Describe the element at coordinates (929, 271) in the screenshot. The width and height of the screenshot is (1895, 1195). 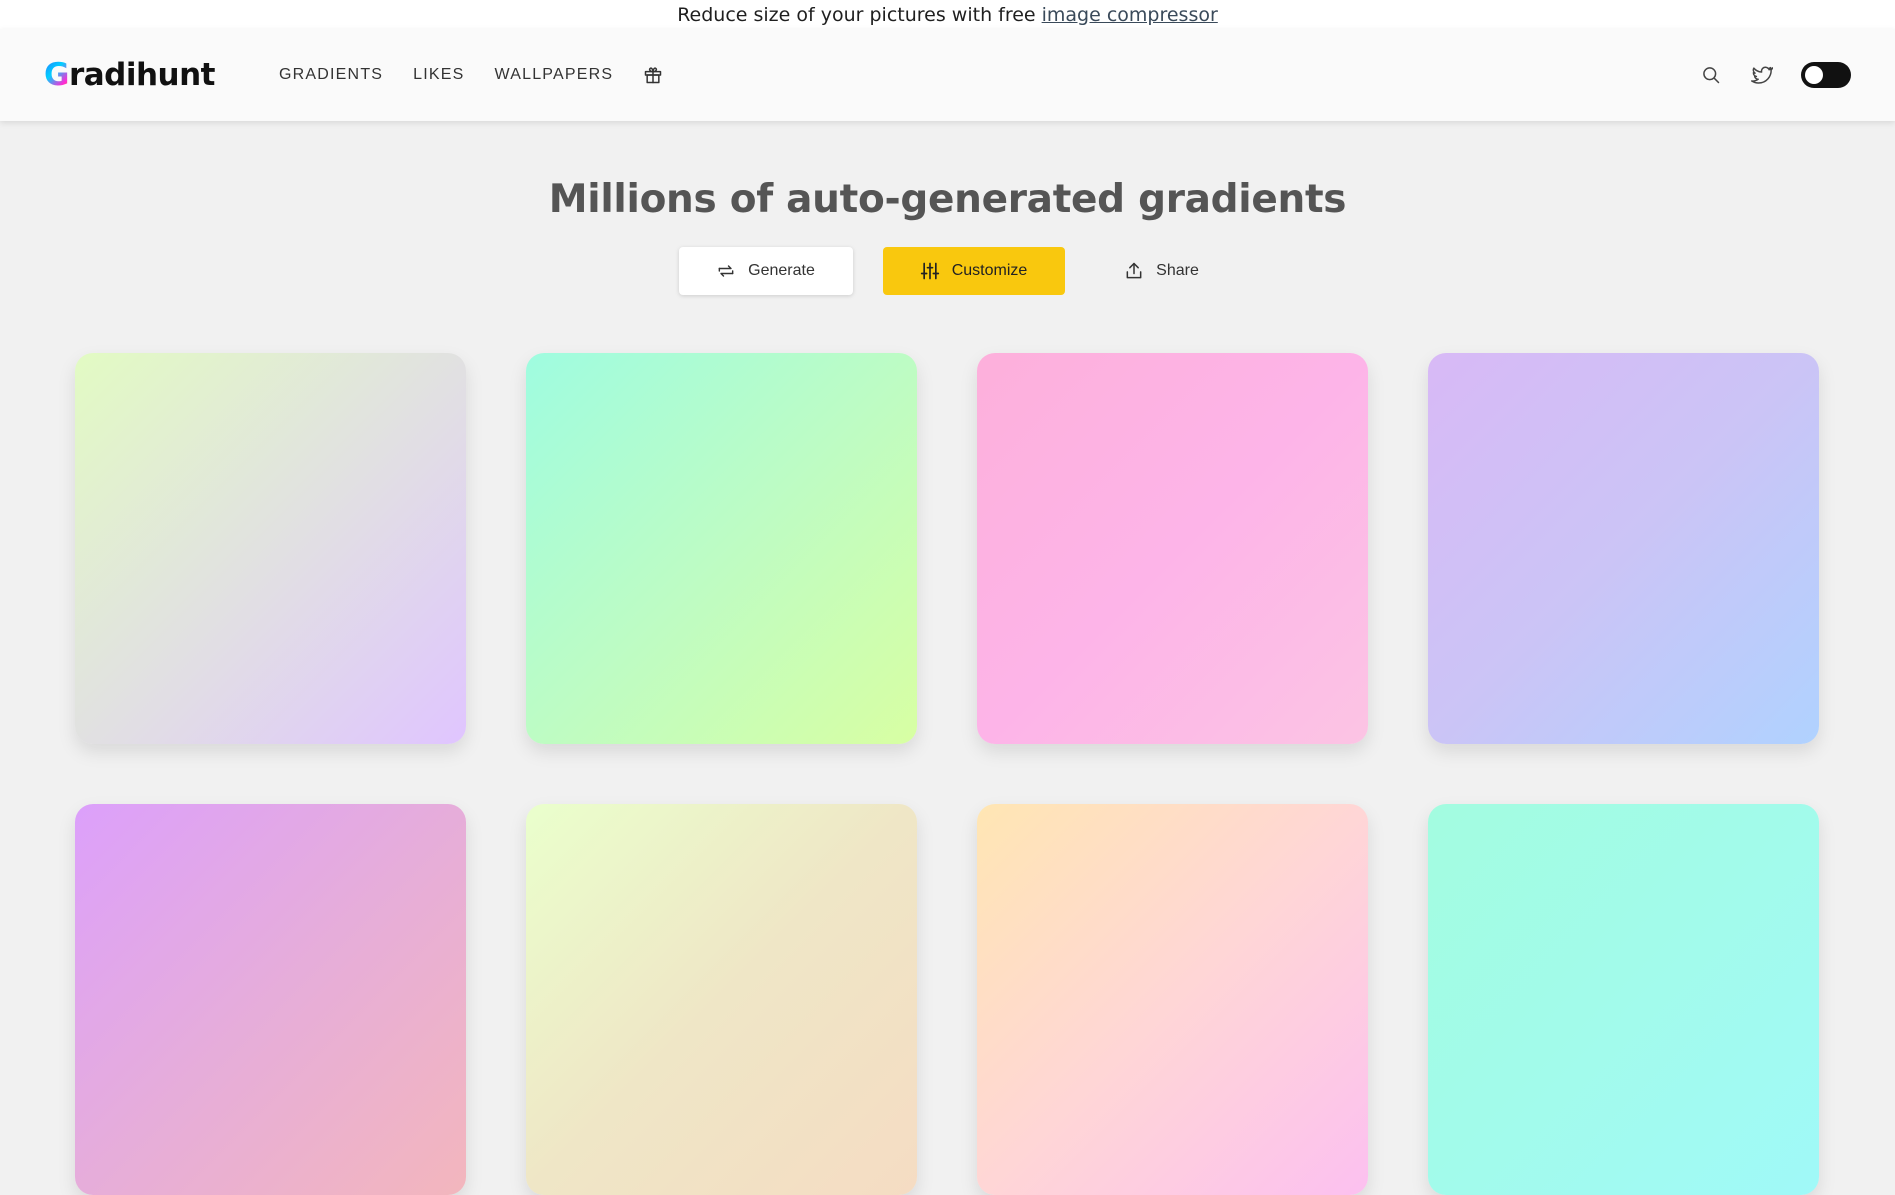
I see `sliders-icon` at that location.